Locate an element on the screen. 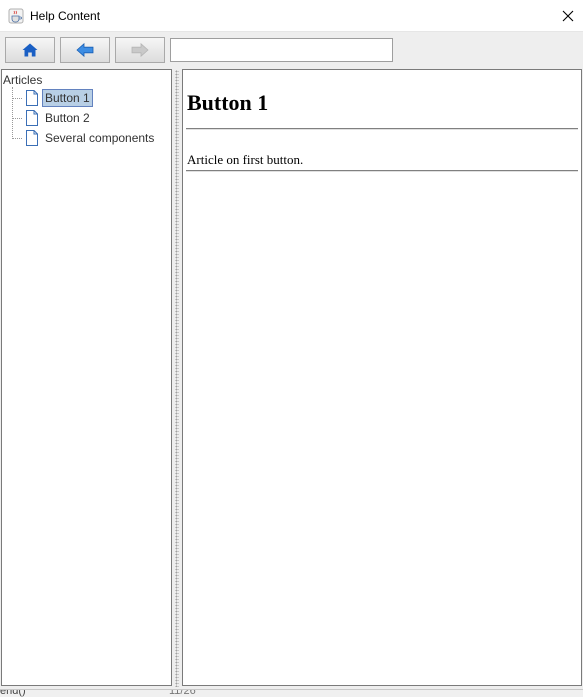 This screenshot has height=697, width=583. home-icon is located at coordinates (30, 50).